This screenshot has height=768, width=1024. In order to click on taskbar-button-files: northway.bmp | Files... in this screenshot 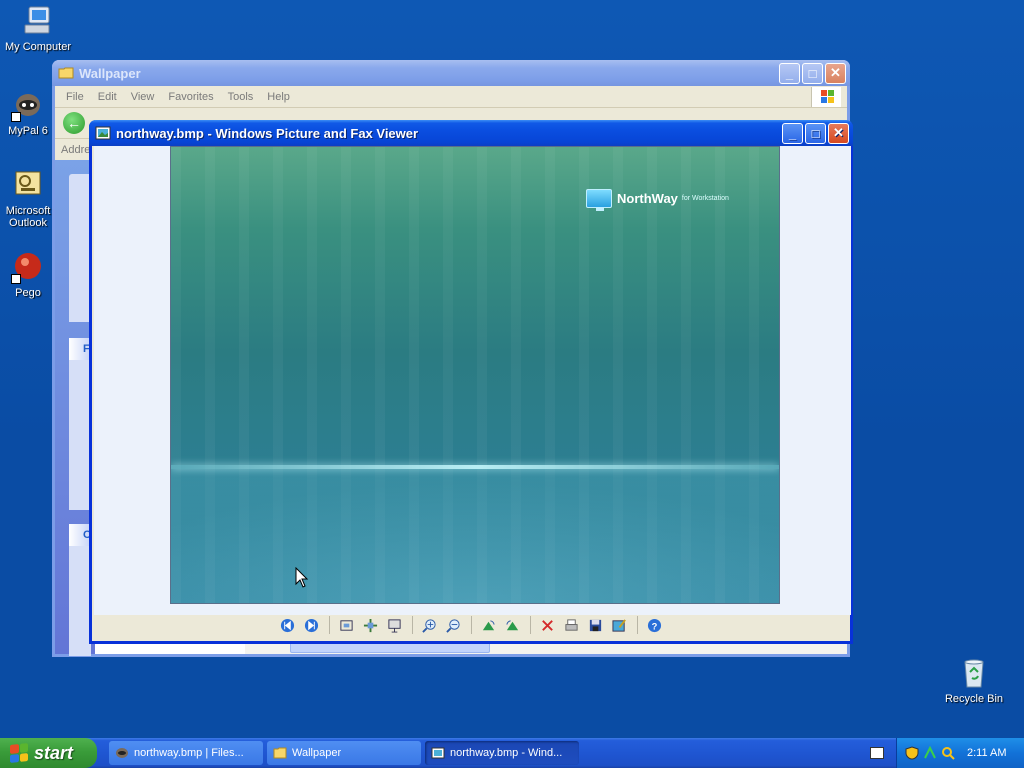, I will do `click(186, 753)`.